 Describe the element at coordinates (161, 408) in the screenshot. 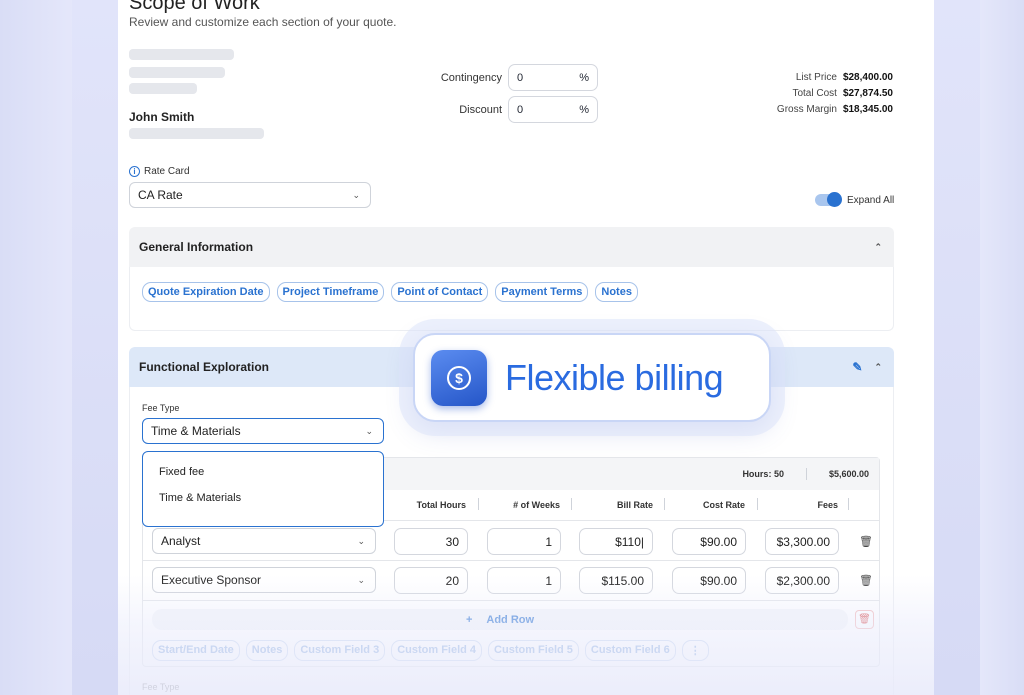

I see `fee-type-label: Fee Type` at that location.